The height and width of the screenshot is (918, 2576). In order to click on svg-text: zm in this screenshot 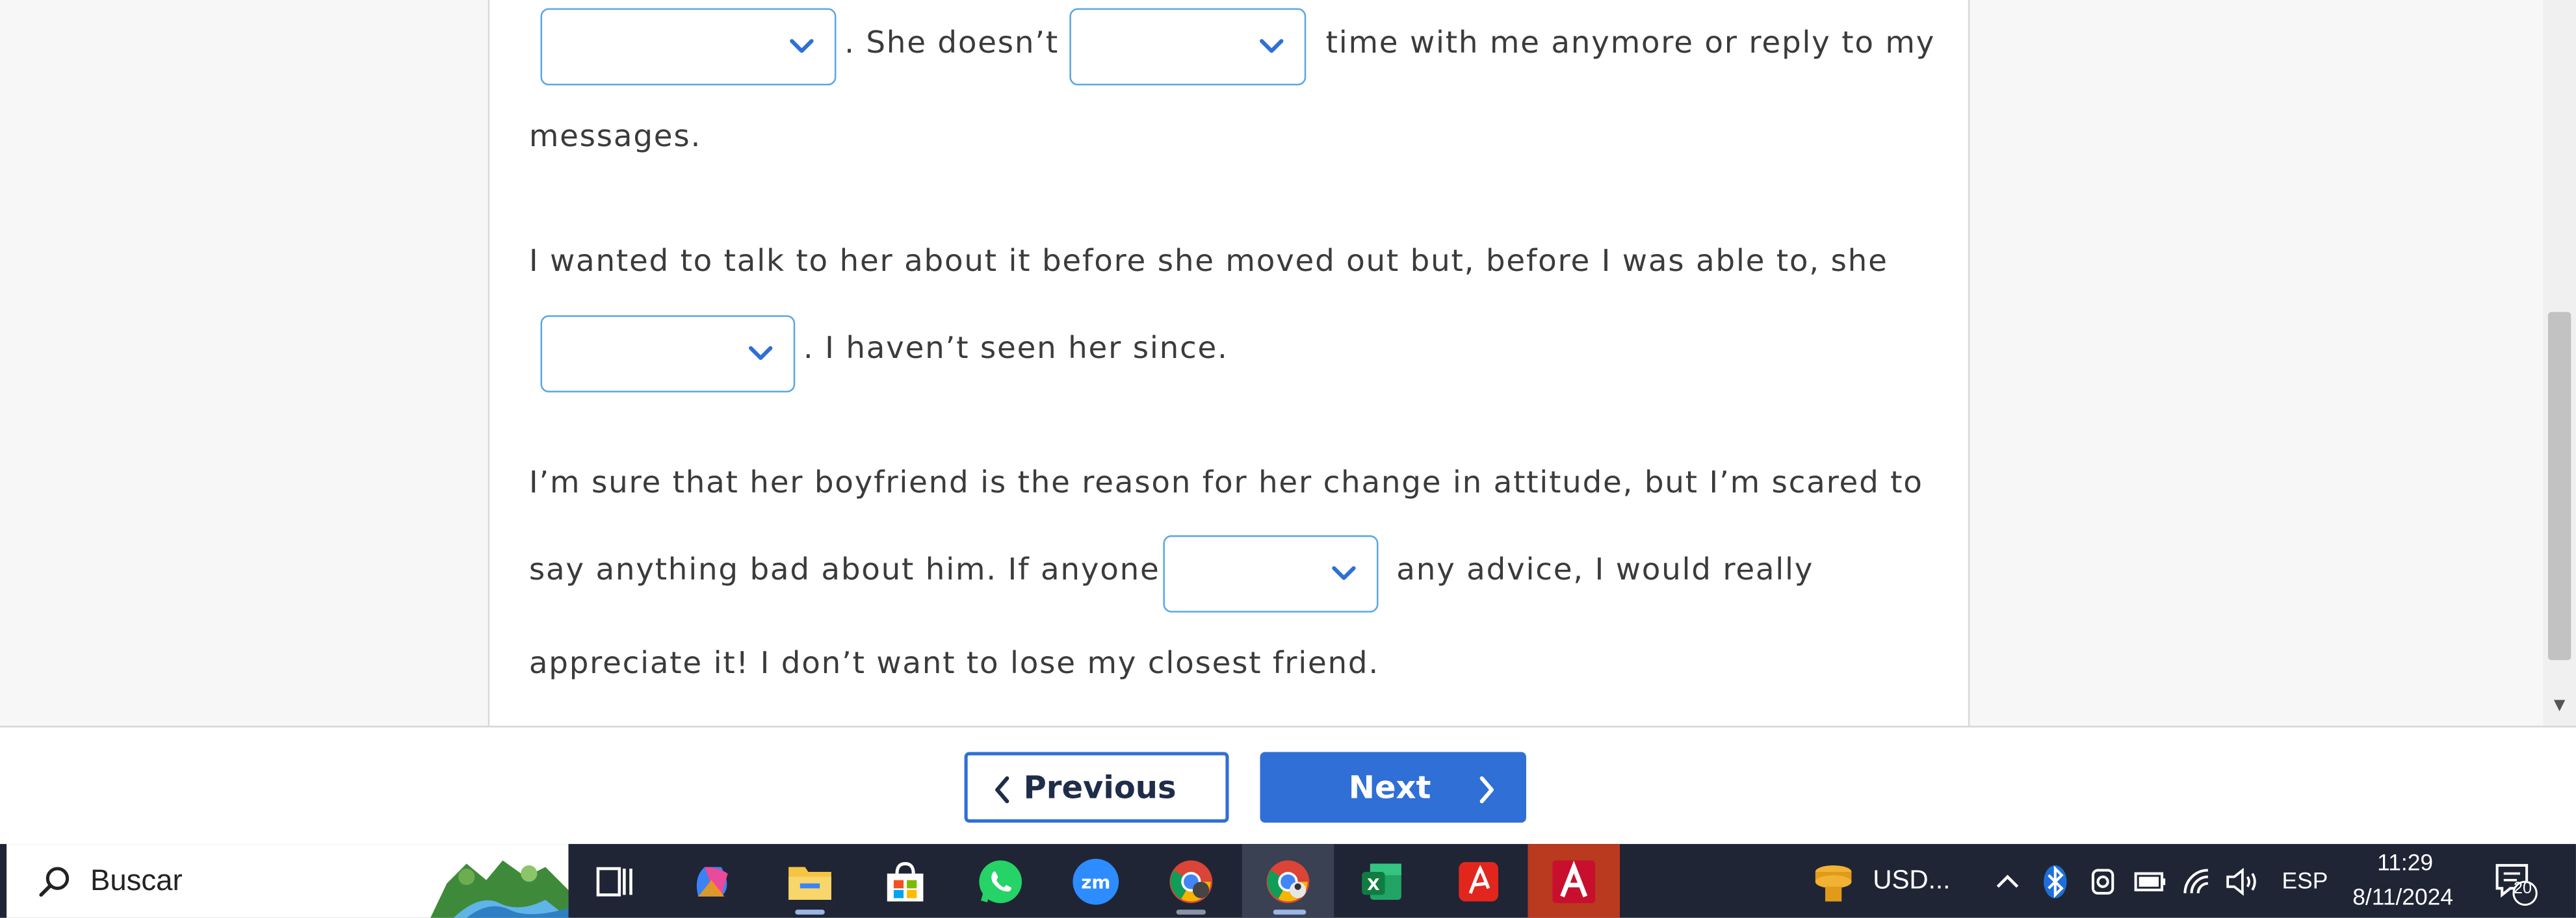, I will do `click(1095, 882)`.